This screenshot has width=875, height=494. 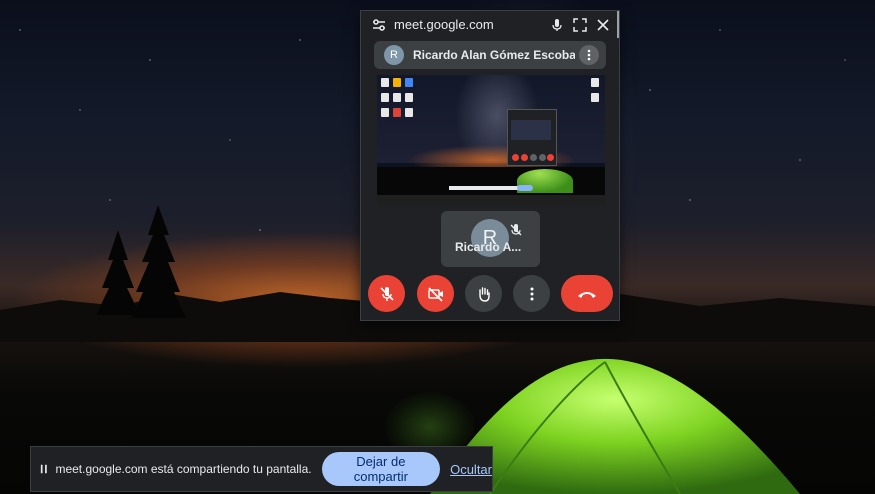 I want to click on preview-nested-window, so click(x=532, y=137).